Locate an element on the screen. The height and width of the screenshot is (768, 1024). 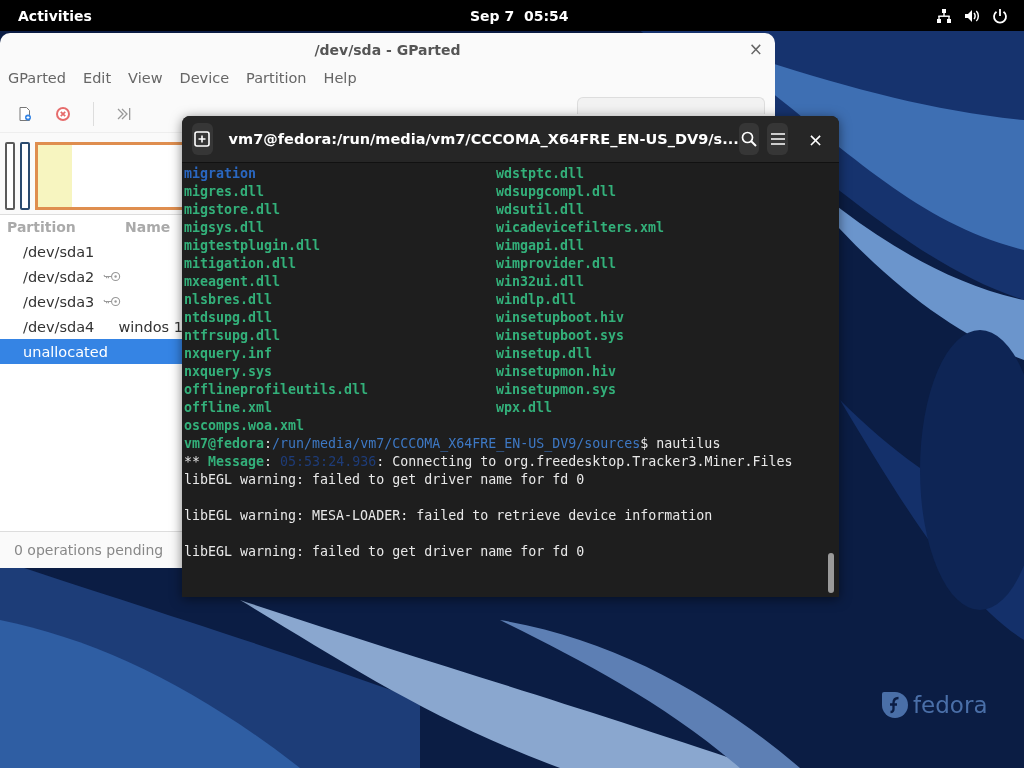
partition-row: /dev/sda4 windos 1 is located at coordinates (91, 326).